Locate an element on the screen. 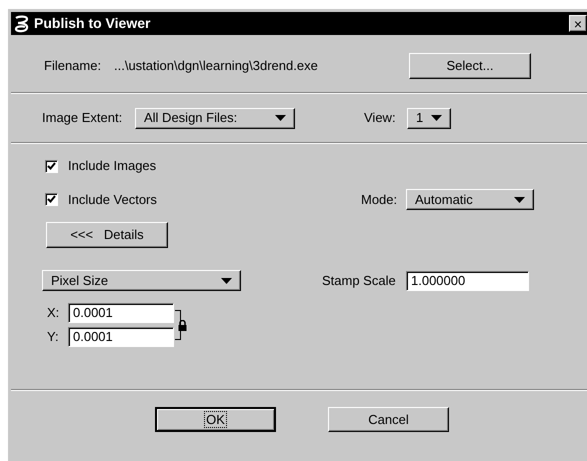 This screenshot has height=461, width=587. close-button: × is located at coordinates (578, 23).